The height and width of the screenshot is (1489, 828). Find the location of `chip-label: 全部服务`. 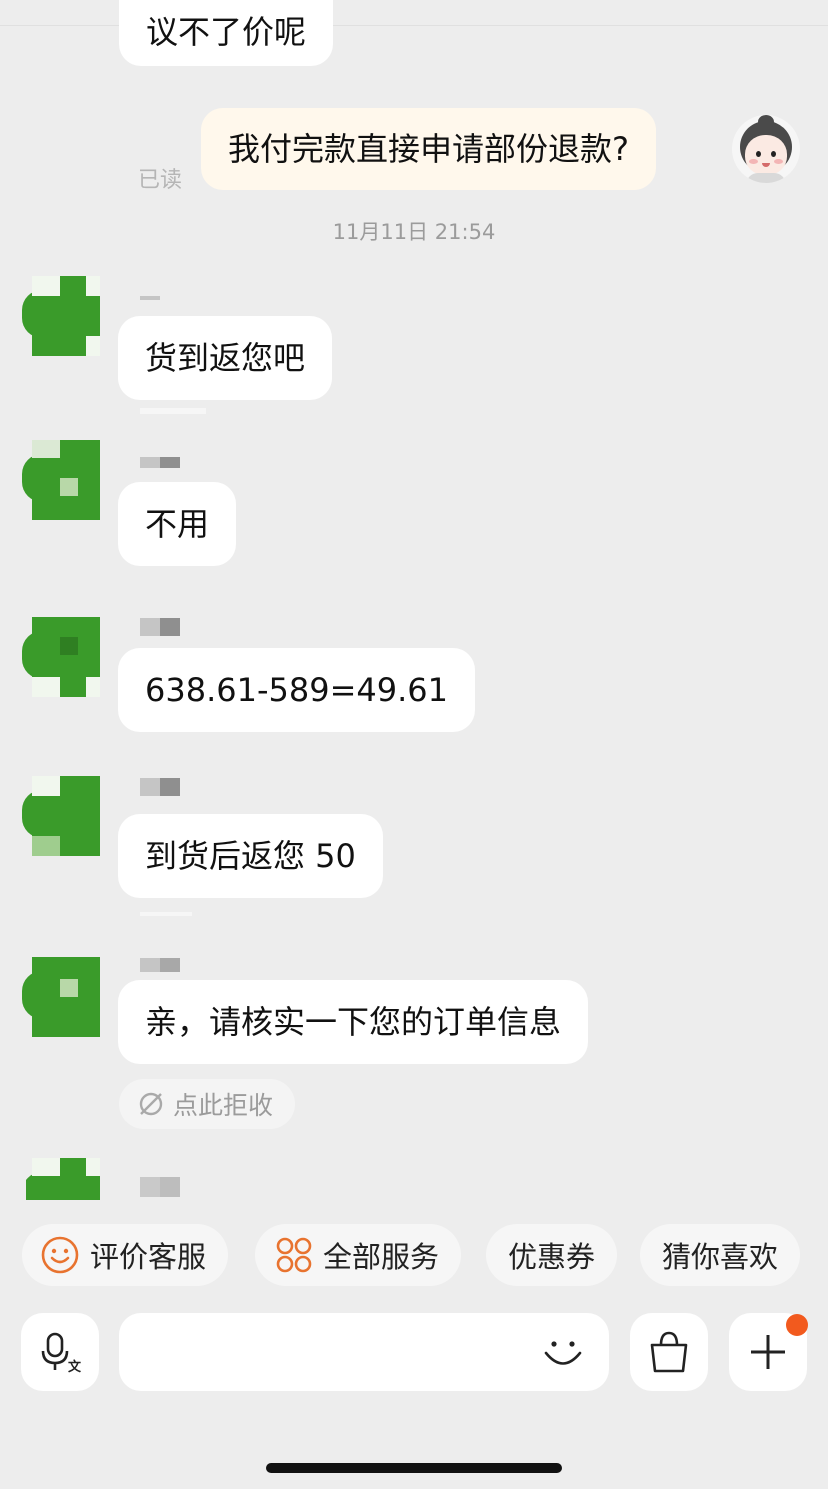

chip-label: 全部服务 is located at coordinates (381, 1257).